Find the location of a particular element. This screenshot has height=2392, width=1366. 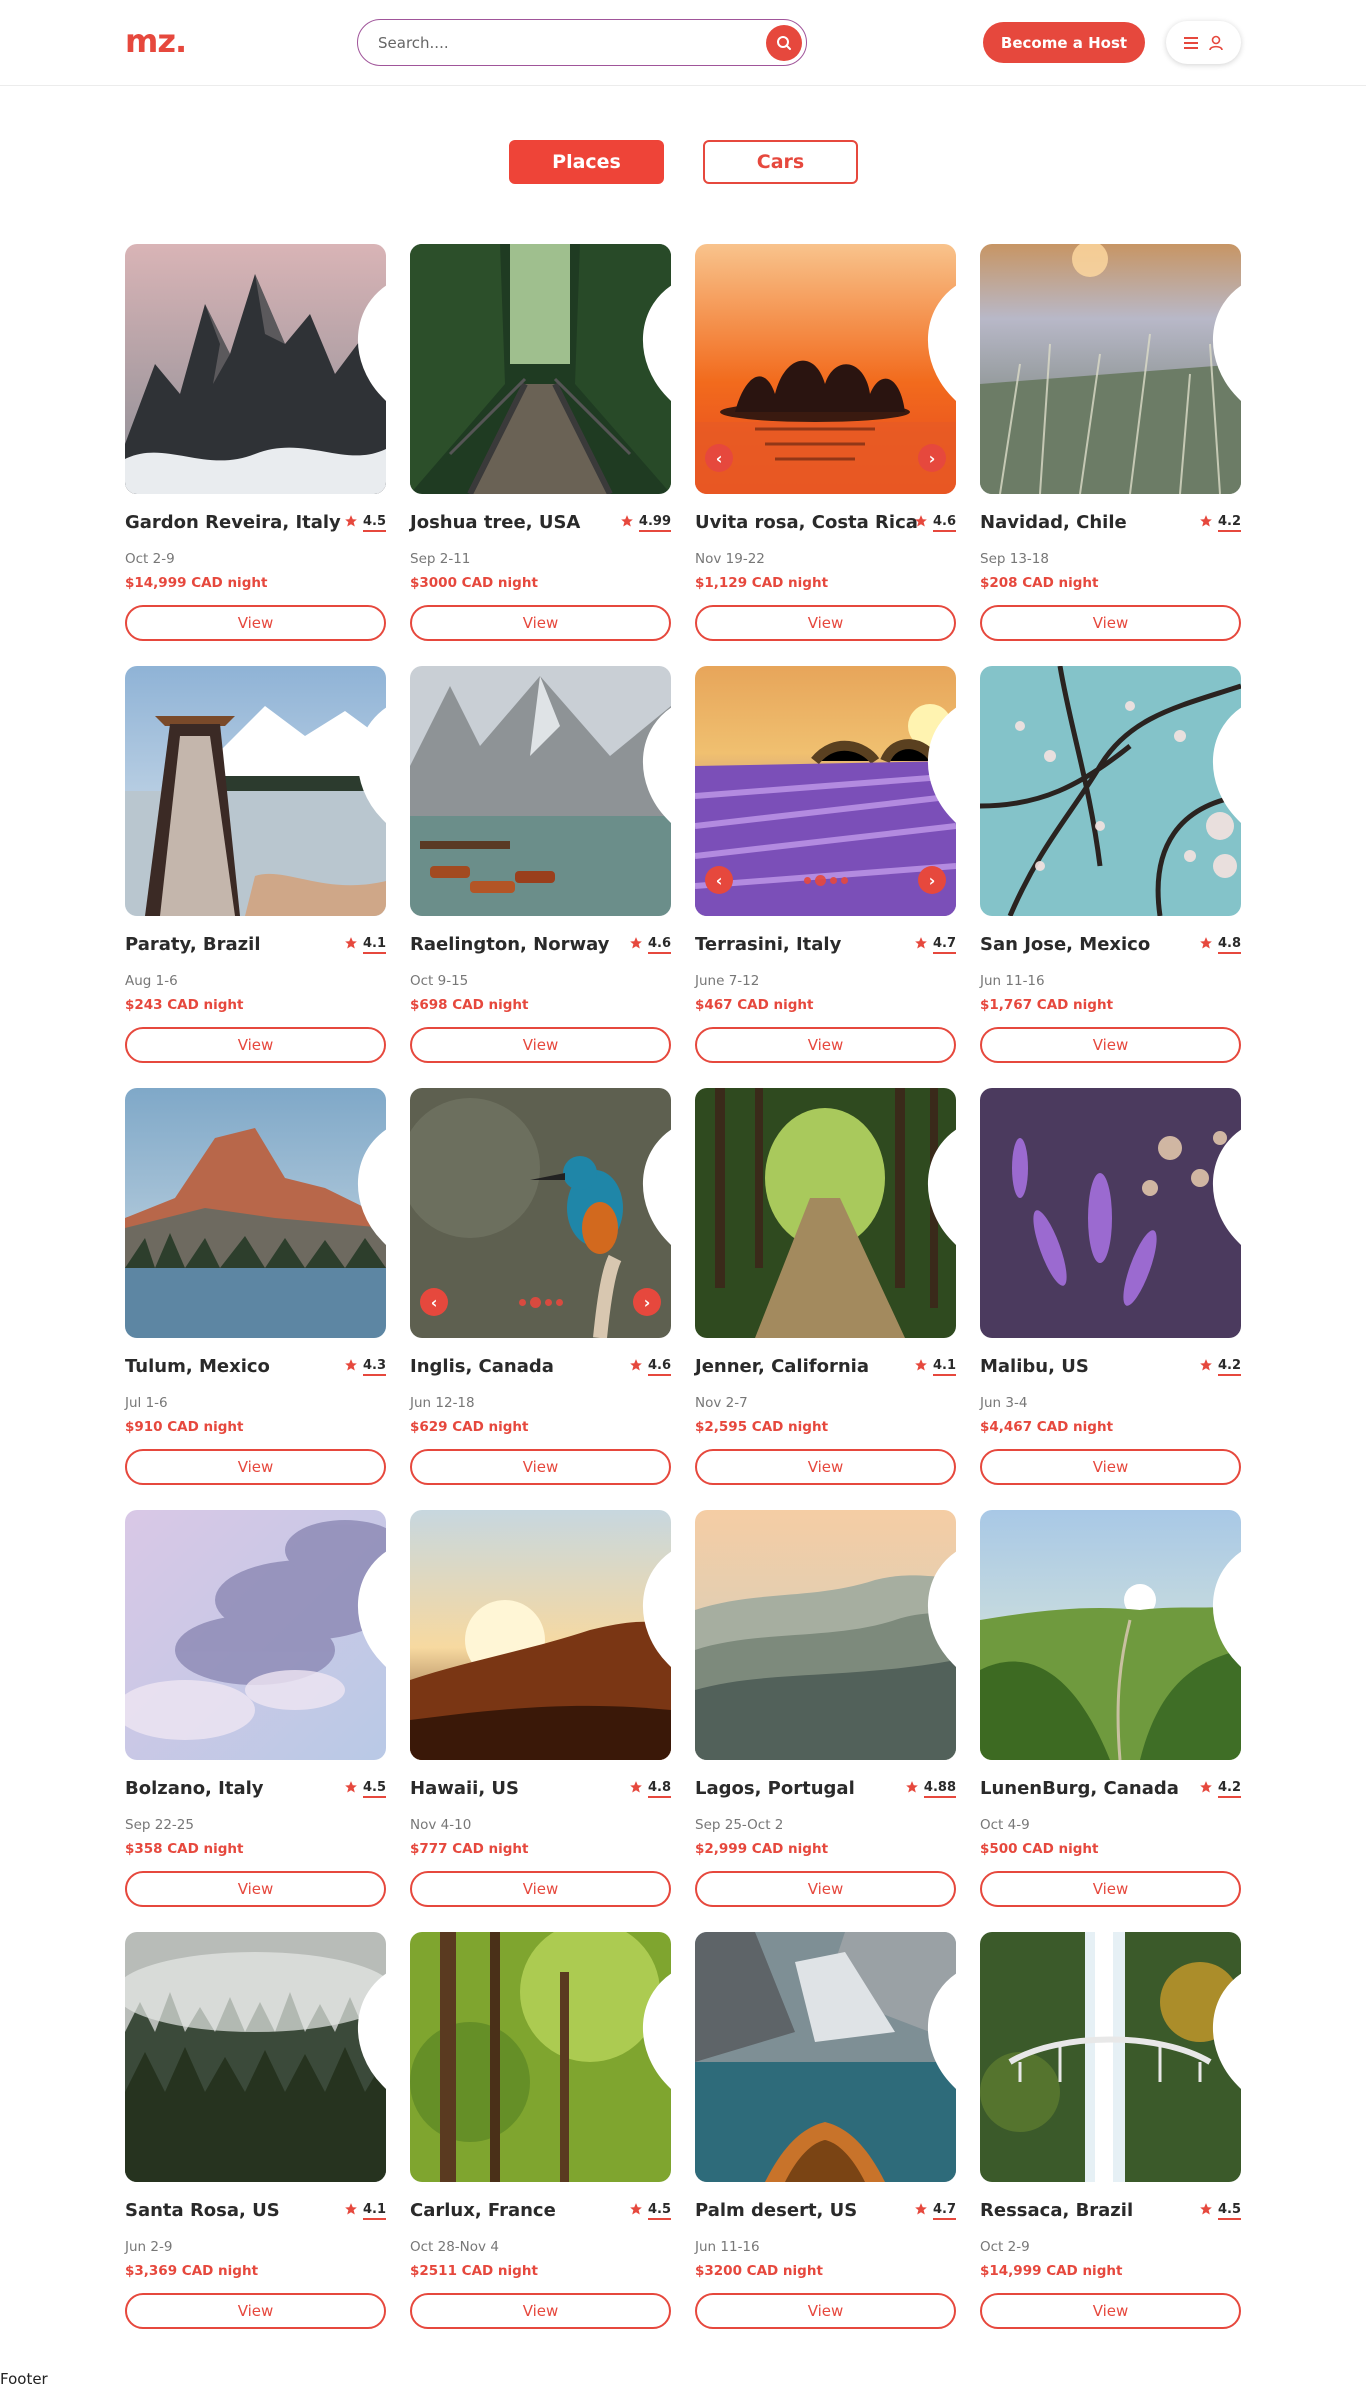

site-logo: mz. is located at coordinates (156, 41).